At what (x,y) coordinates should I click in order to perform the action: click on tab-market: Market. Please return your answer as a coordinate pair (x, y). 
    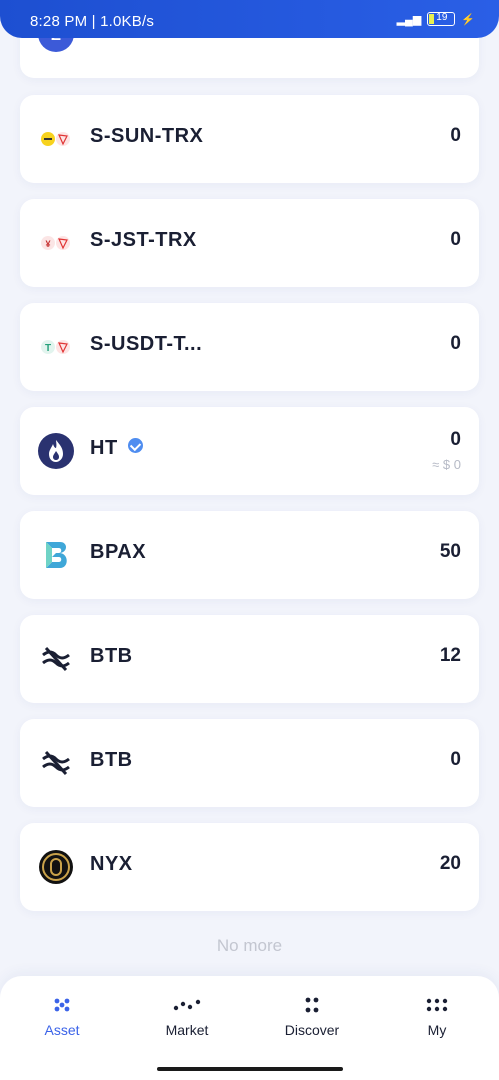
    Looking at the image, I should click on (187, 1017).